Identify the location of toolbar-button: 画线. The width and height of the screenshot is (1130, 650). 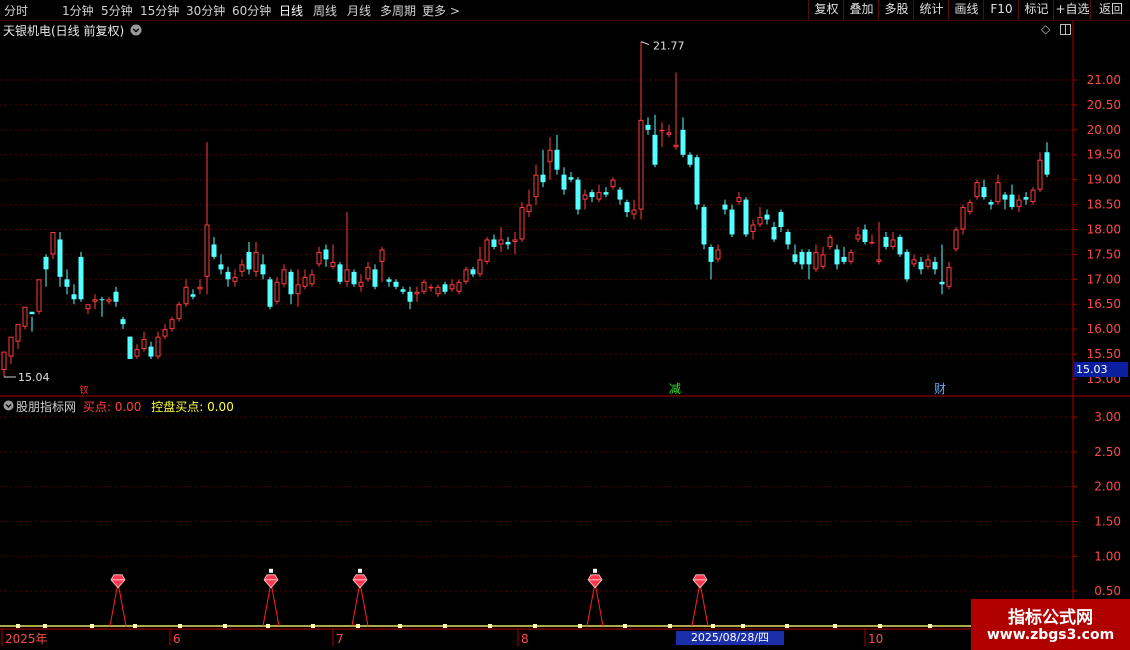
(966, 10).